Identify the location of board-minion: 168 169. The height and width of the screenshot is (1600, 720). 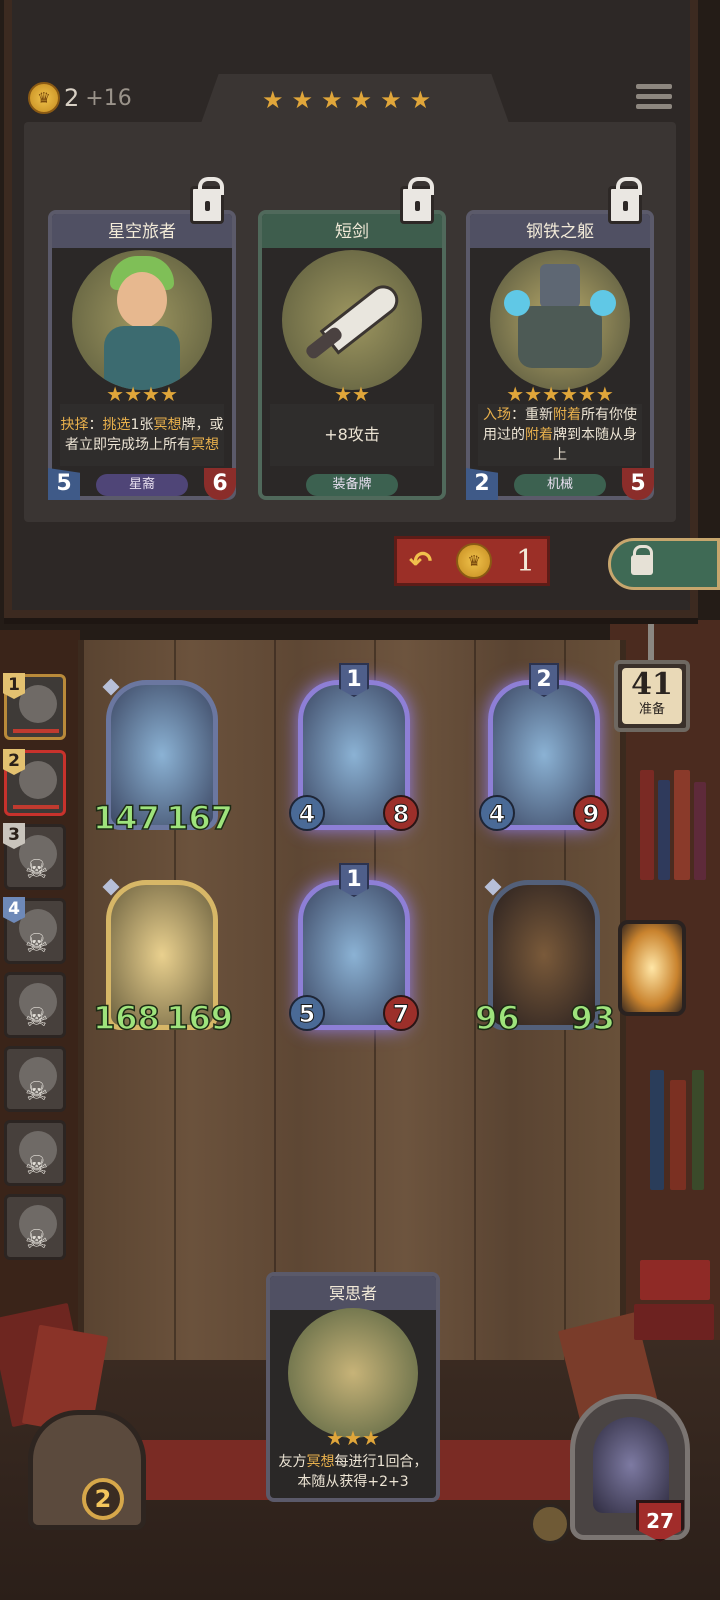
(163, 958).